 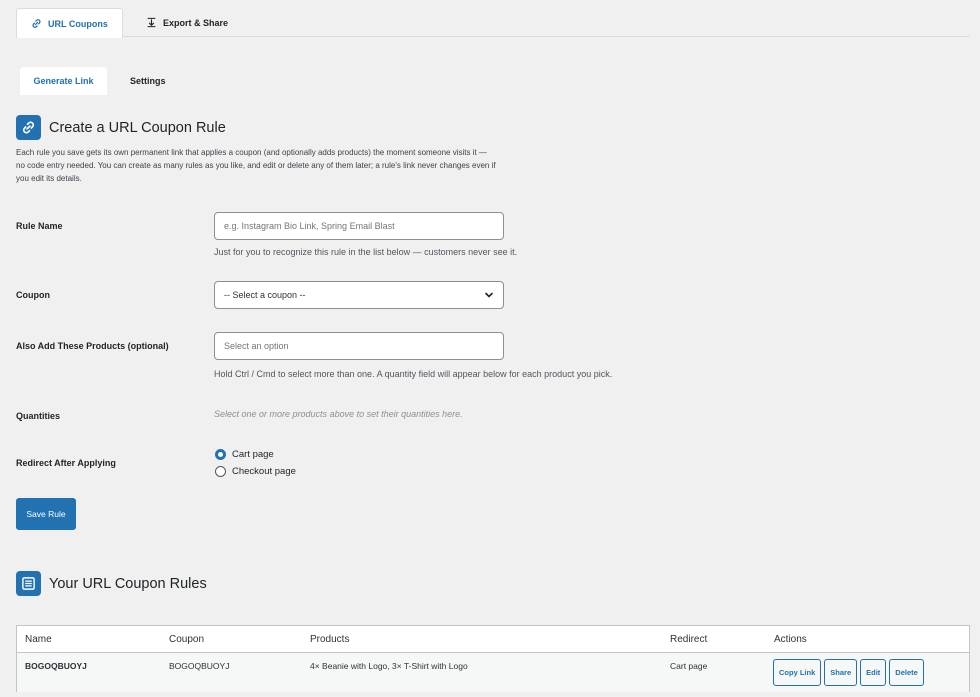 I want to click on tab-export-share: Export & Share, so click(x=187, y=22).